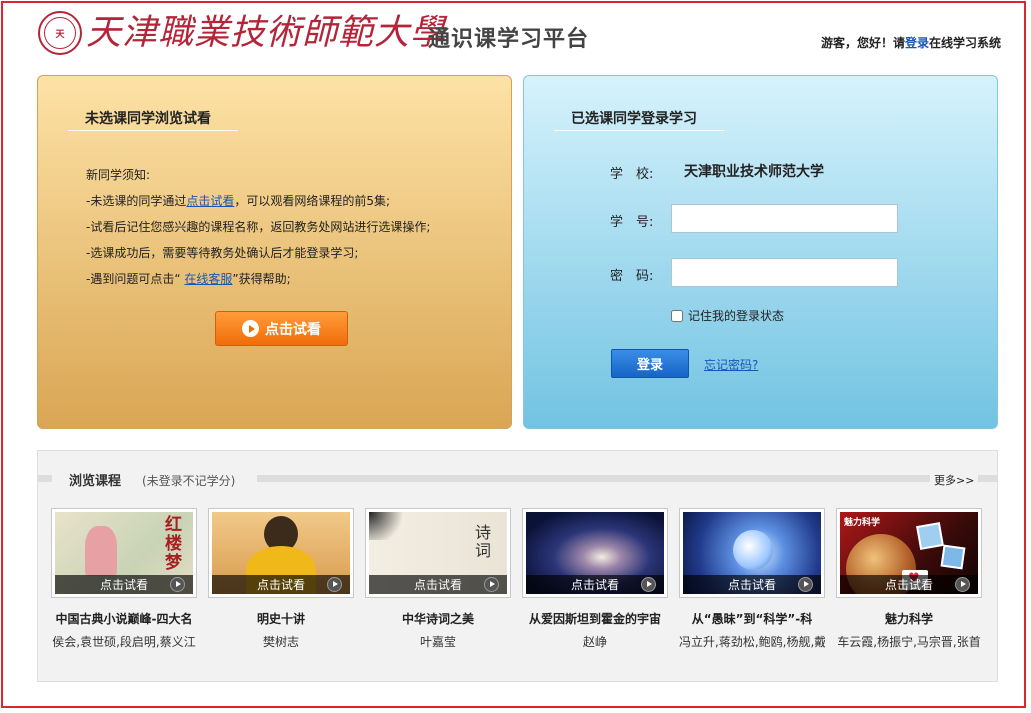  Describe the element at coordinates (752, 642) in the screenshot. I see `course-teacher: 冯立升,蒋劲松,鲍鸥,杨舰,戴` at that location.